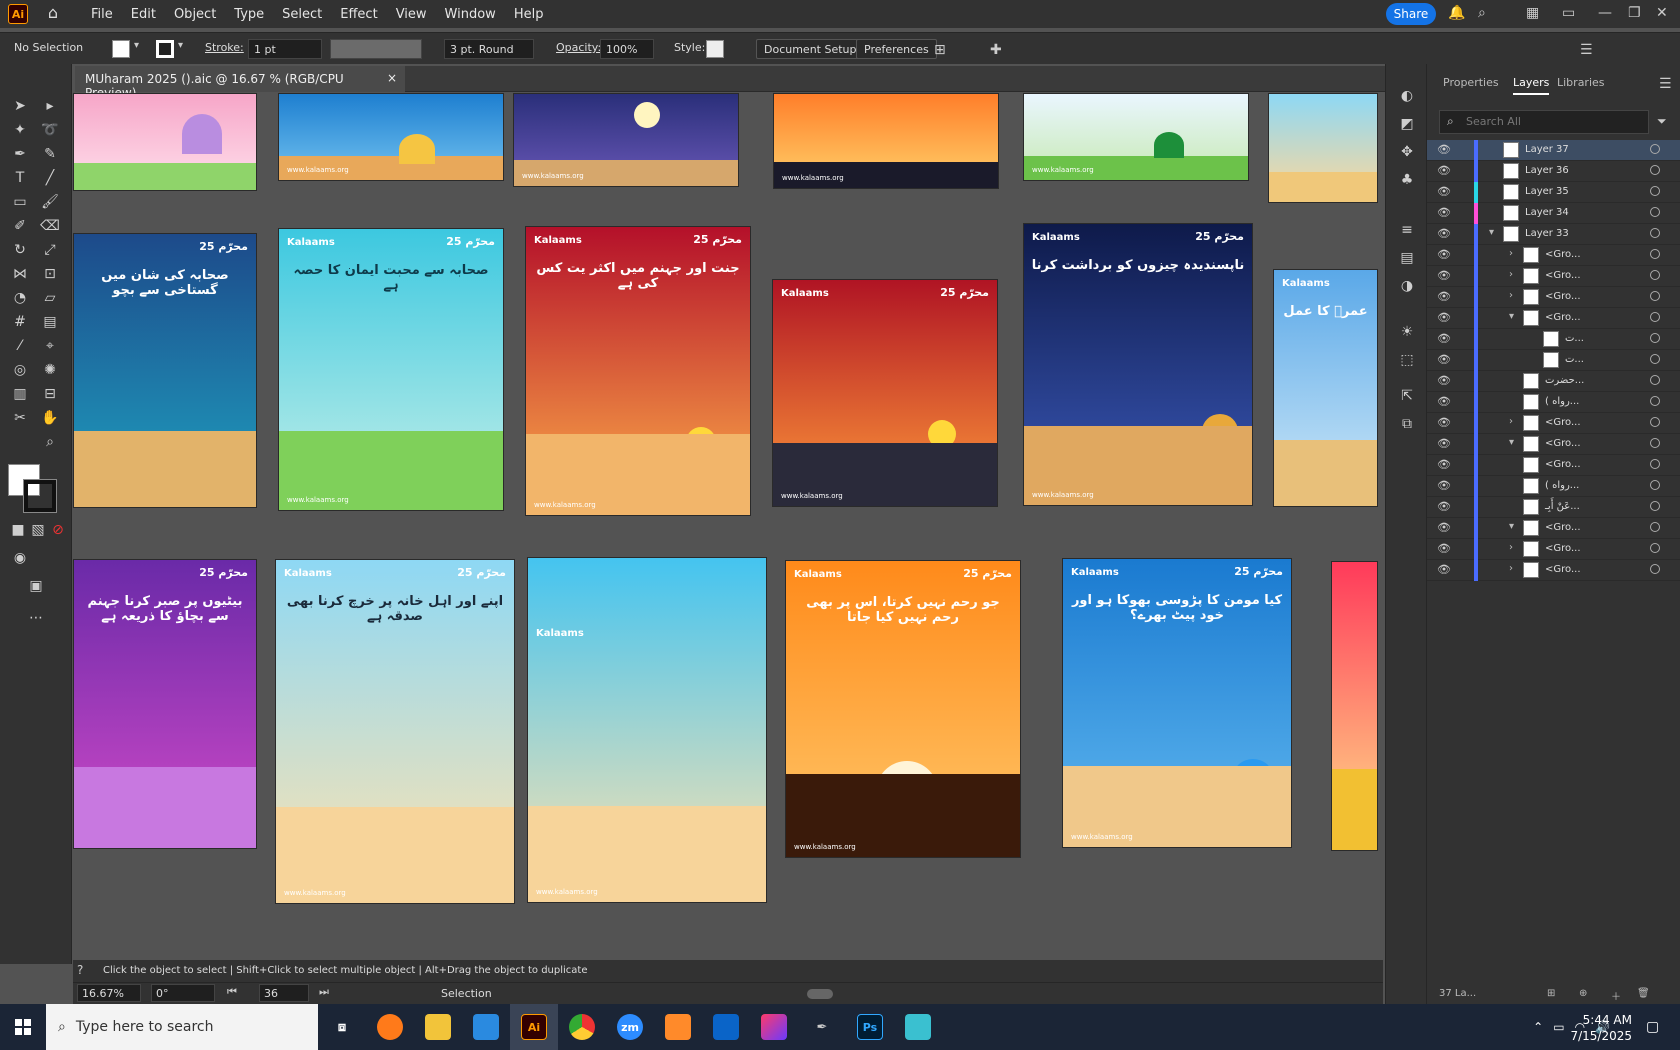  Describe the element at coordinates (1511, 526) in the screenshot. I see `expand-arrow-icon: ▾` at that location.